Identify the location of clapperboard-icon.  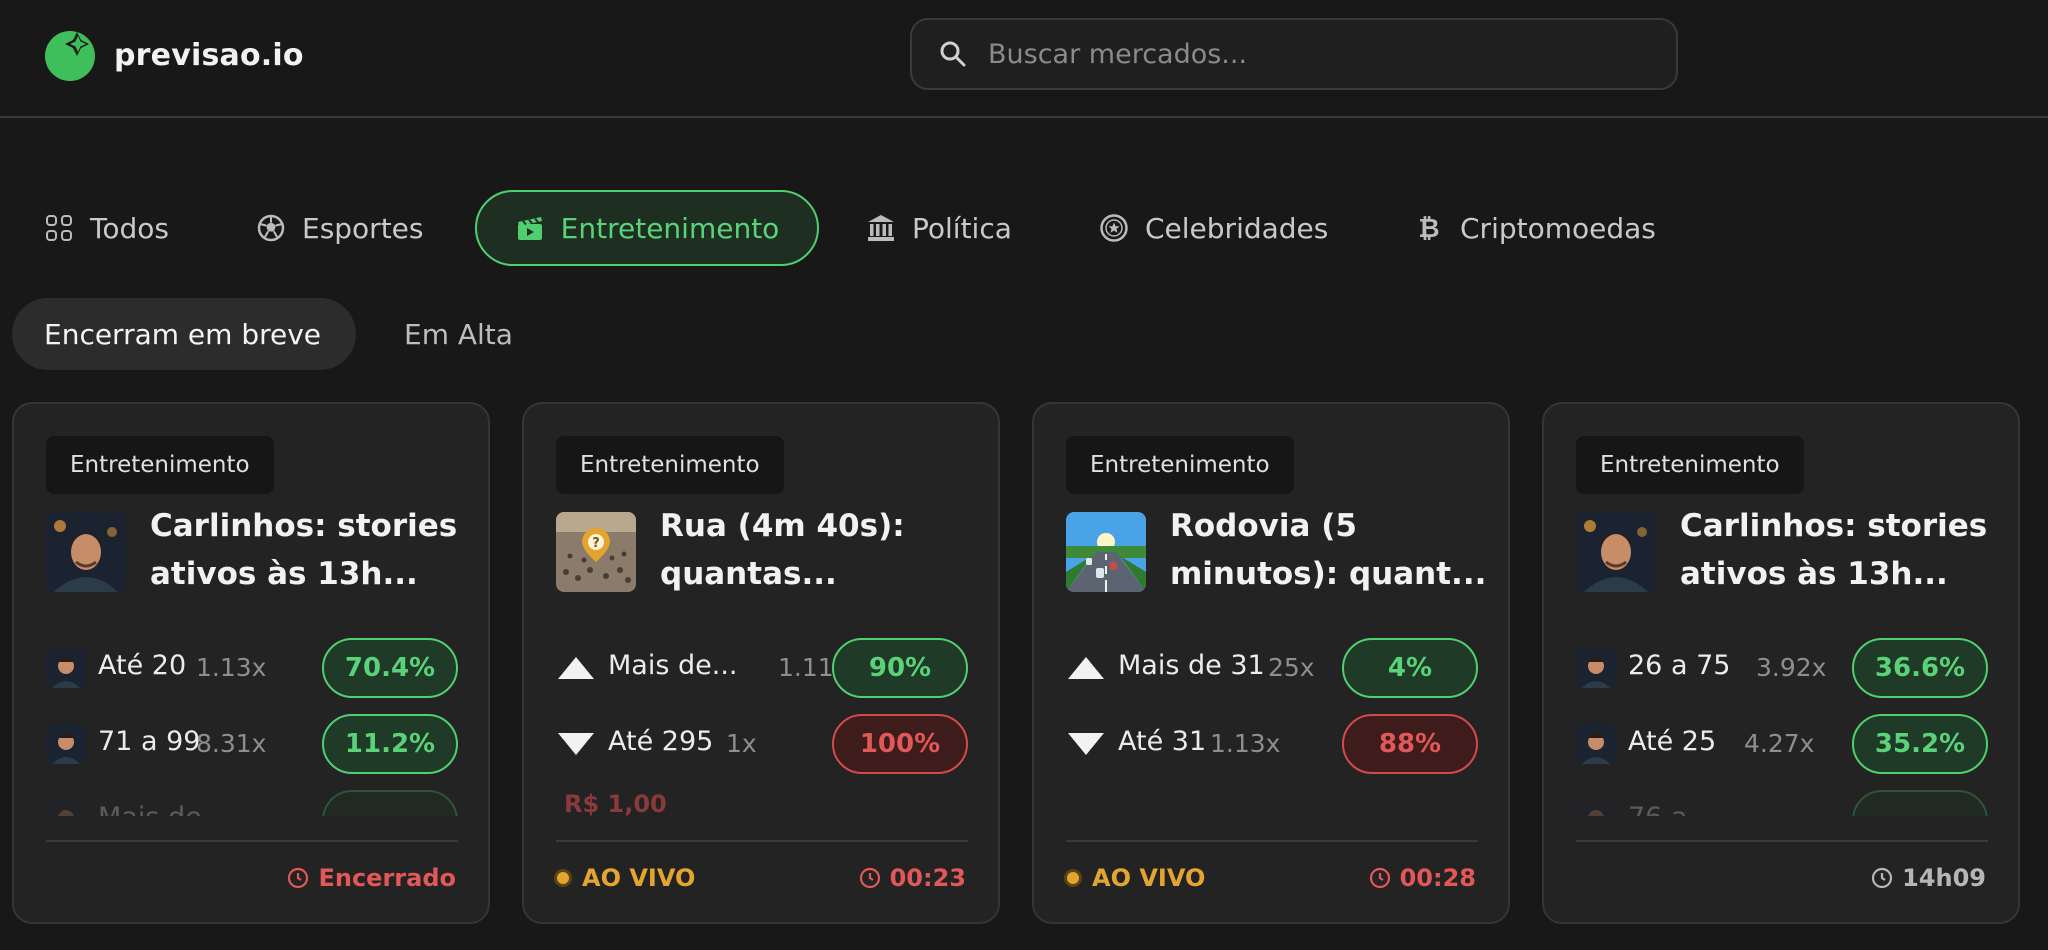
(529, 228).